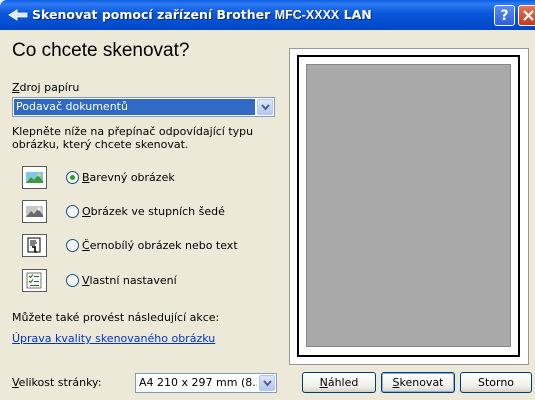  I want to click on preview-button: Náhled, so click(339, 382).